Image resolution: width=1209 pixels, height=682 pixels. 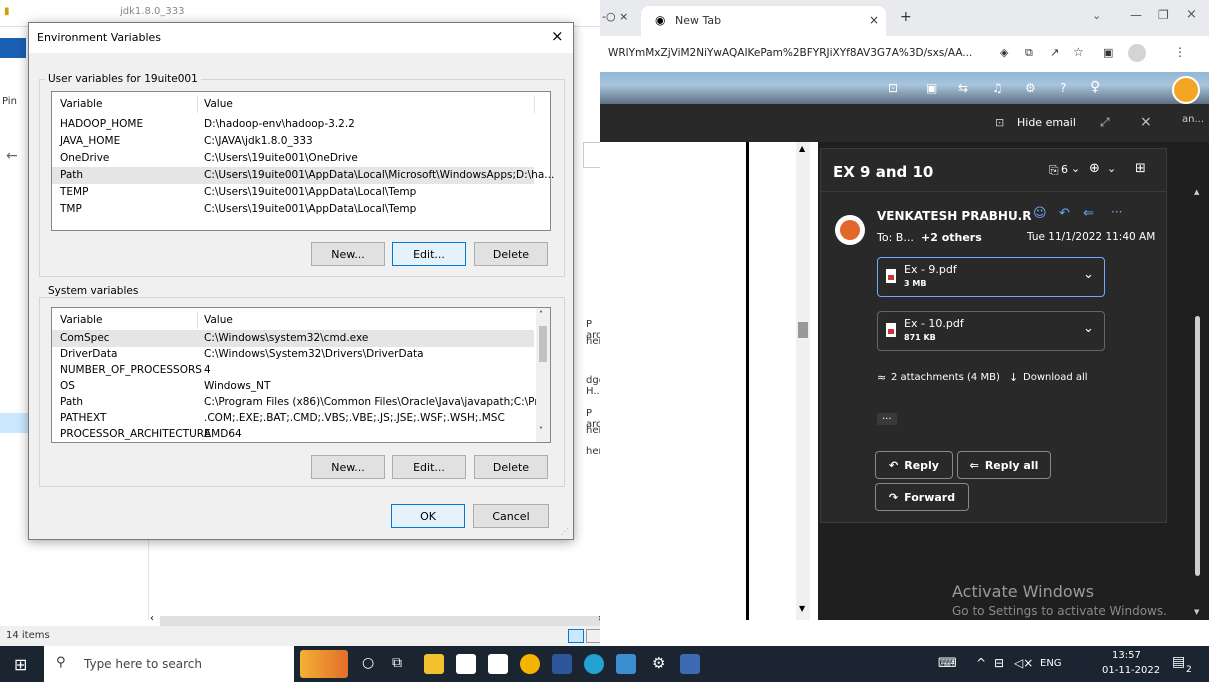 I want to click on word-icon, so click(x=562, y=664).